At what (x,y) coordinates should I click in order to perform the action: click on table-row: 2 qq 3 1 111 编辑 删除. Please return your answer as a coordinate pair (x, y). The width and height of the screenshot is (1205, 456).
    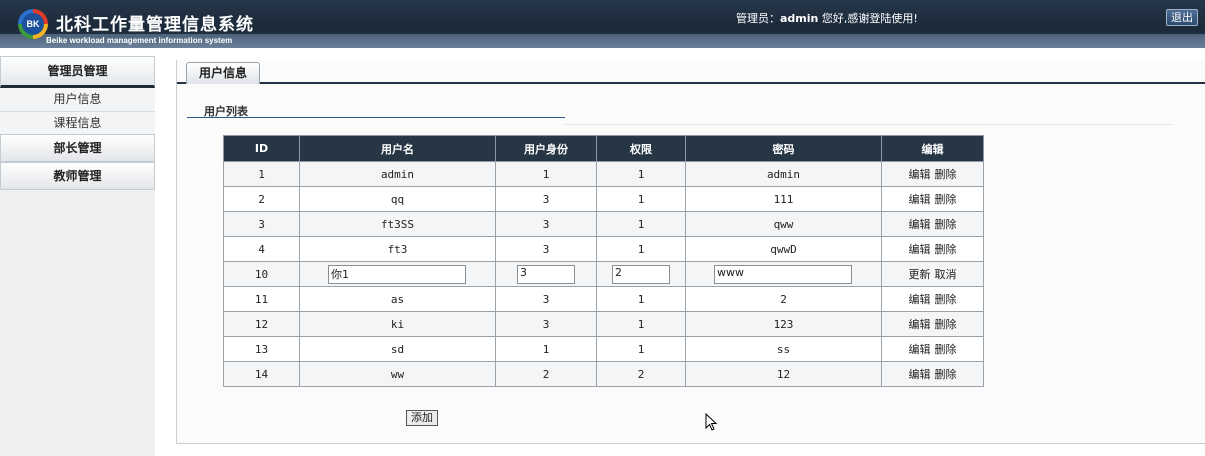
    Looking at the image, I should click on (603, 199).